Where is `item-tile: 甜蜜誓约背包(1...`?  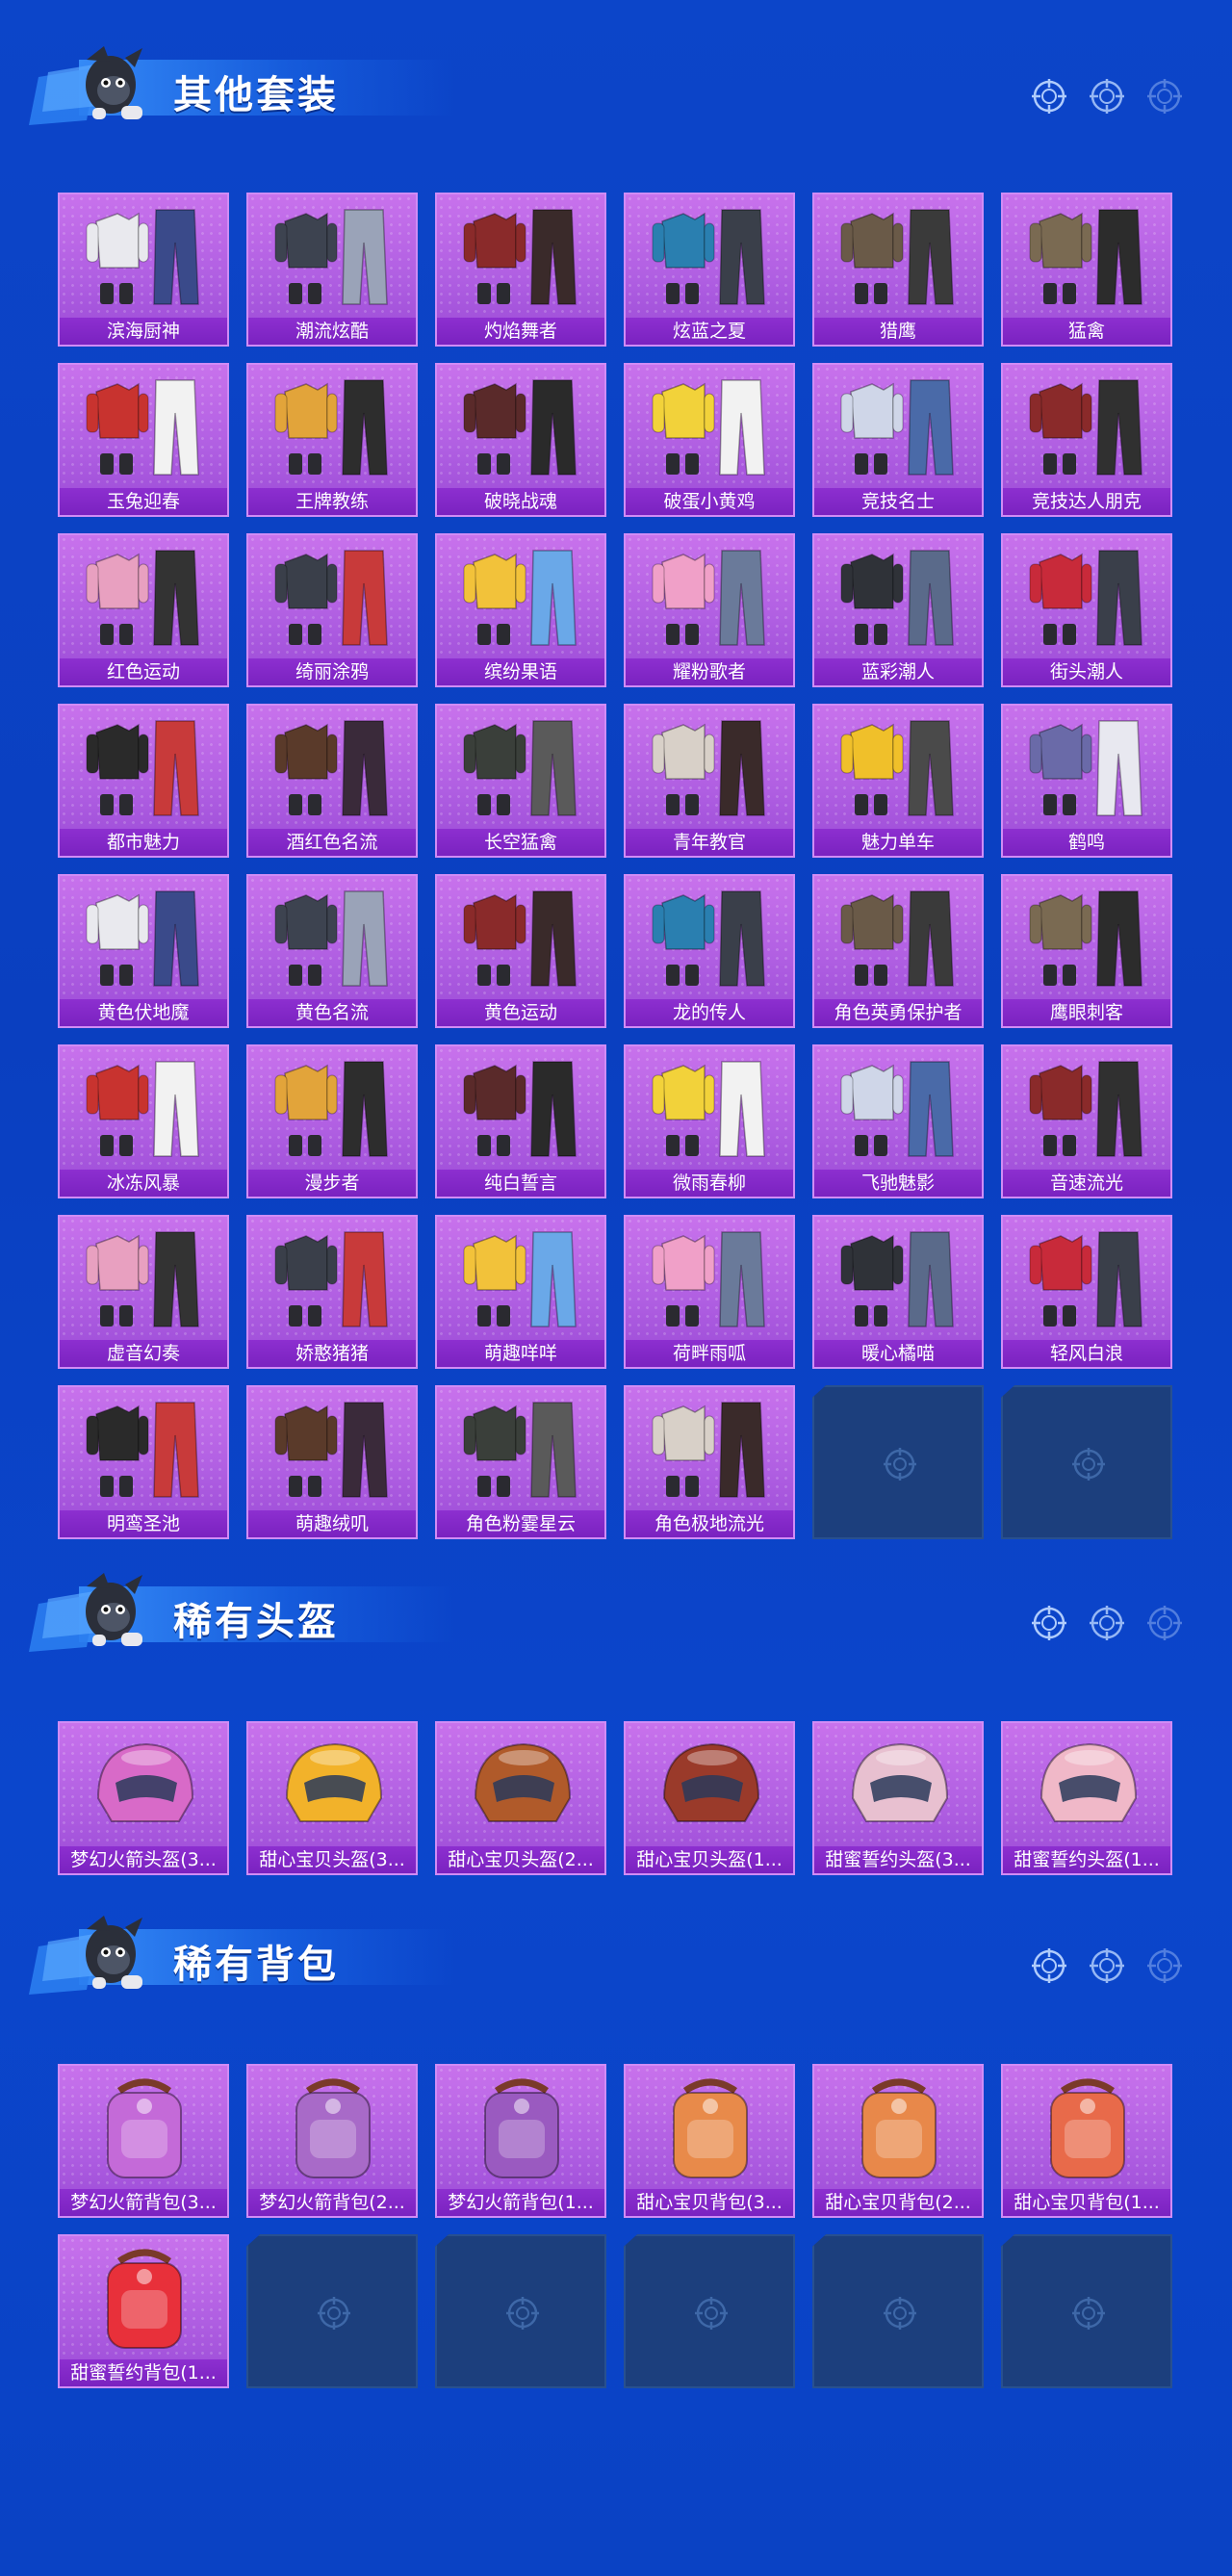 item-tile: 甜蜜誓约背包(1... is located at coordinates (143, 2311).